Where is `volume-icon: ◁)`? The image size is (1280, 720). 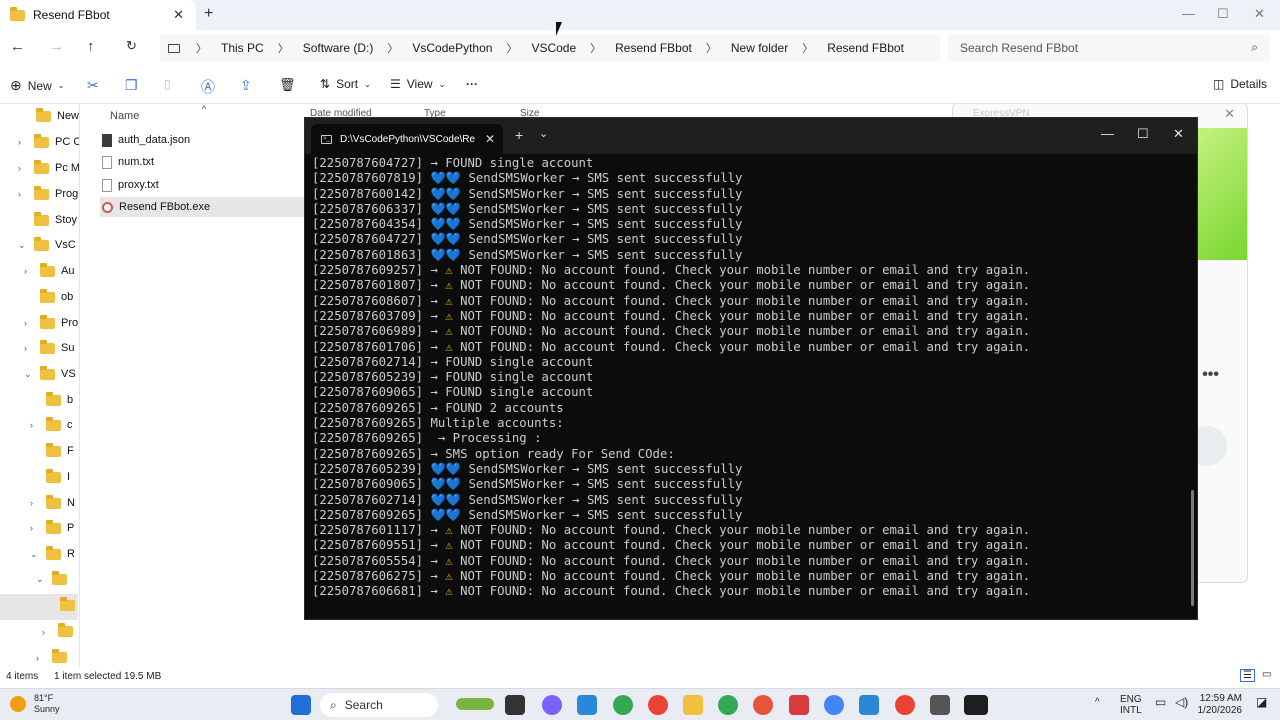 volume-icon: ◁) is located at coordinates (1181, 702).